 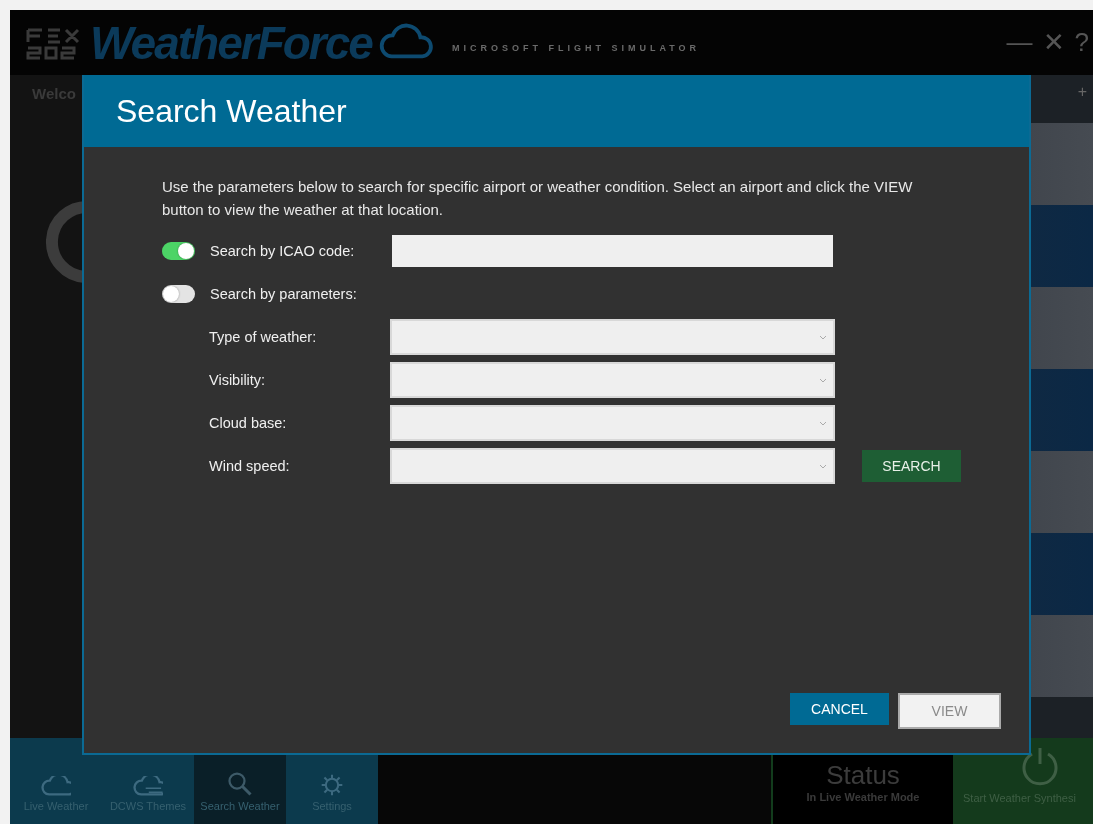 What do you see at coordinates (237, 380) in the screenshot?
I see `field-label: Visibility:` at bounding box center [237, 380].